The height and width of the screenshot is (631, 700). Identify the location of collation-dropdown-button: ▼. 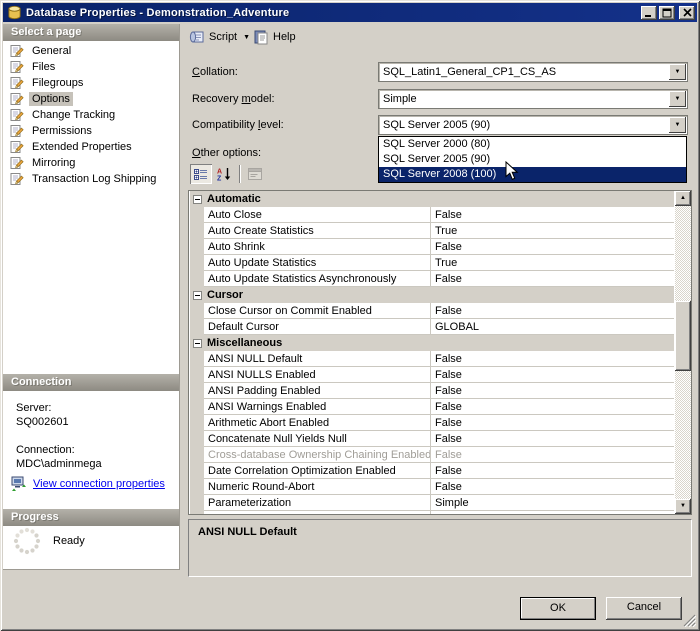
(677, 72).